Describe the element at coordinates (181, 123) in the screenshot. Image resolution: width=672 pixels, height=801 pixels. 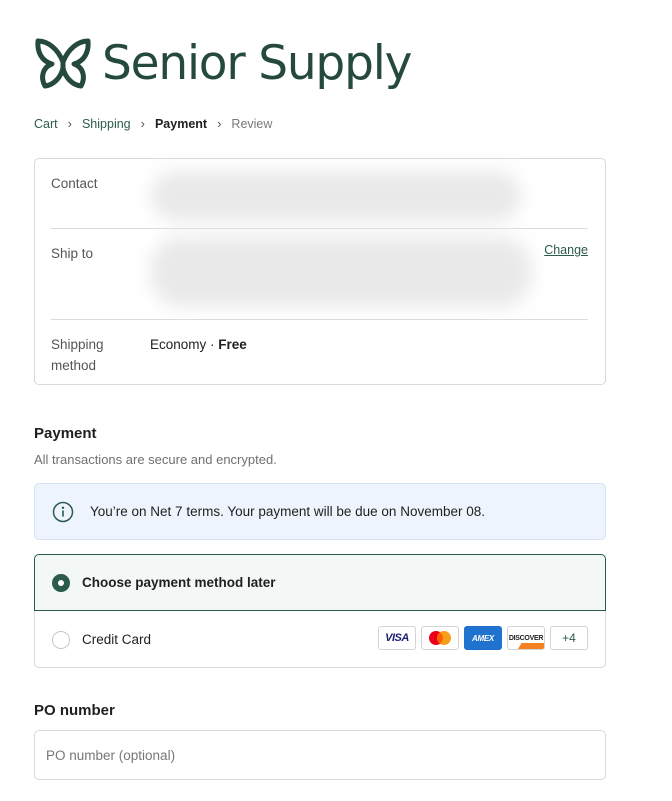
I see `breadcrumb-payment: Payment` at that location.